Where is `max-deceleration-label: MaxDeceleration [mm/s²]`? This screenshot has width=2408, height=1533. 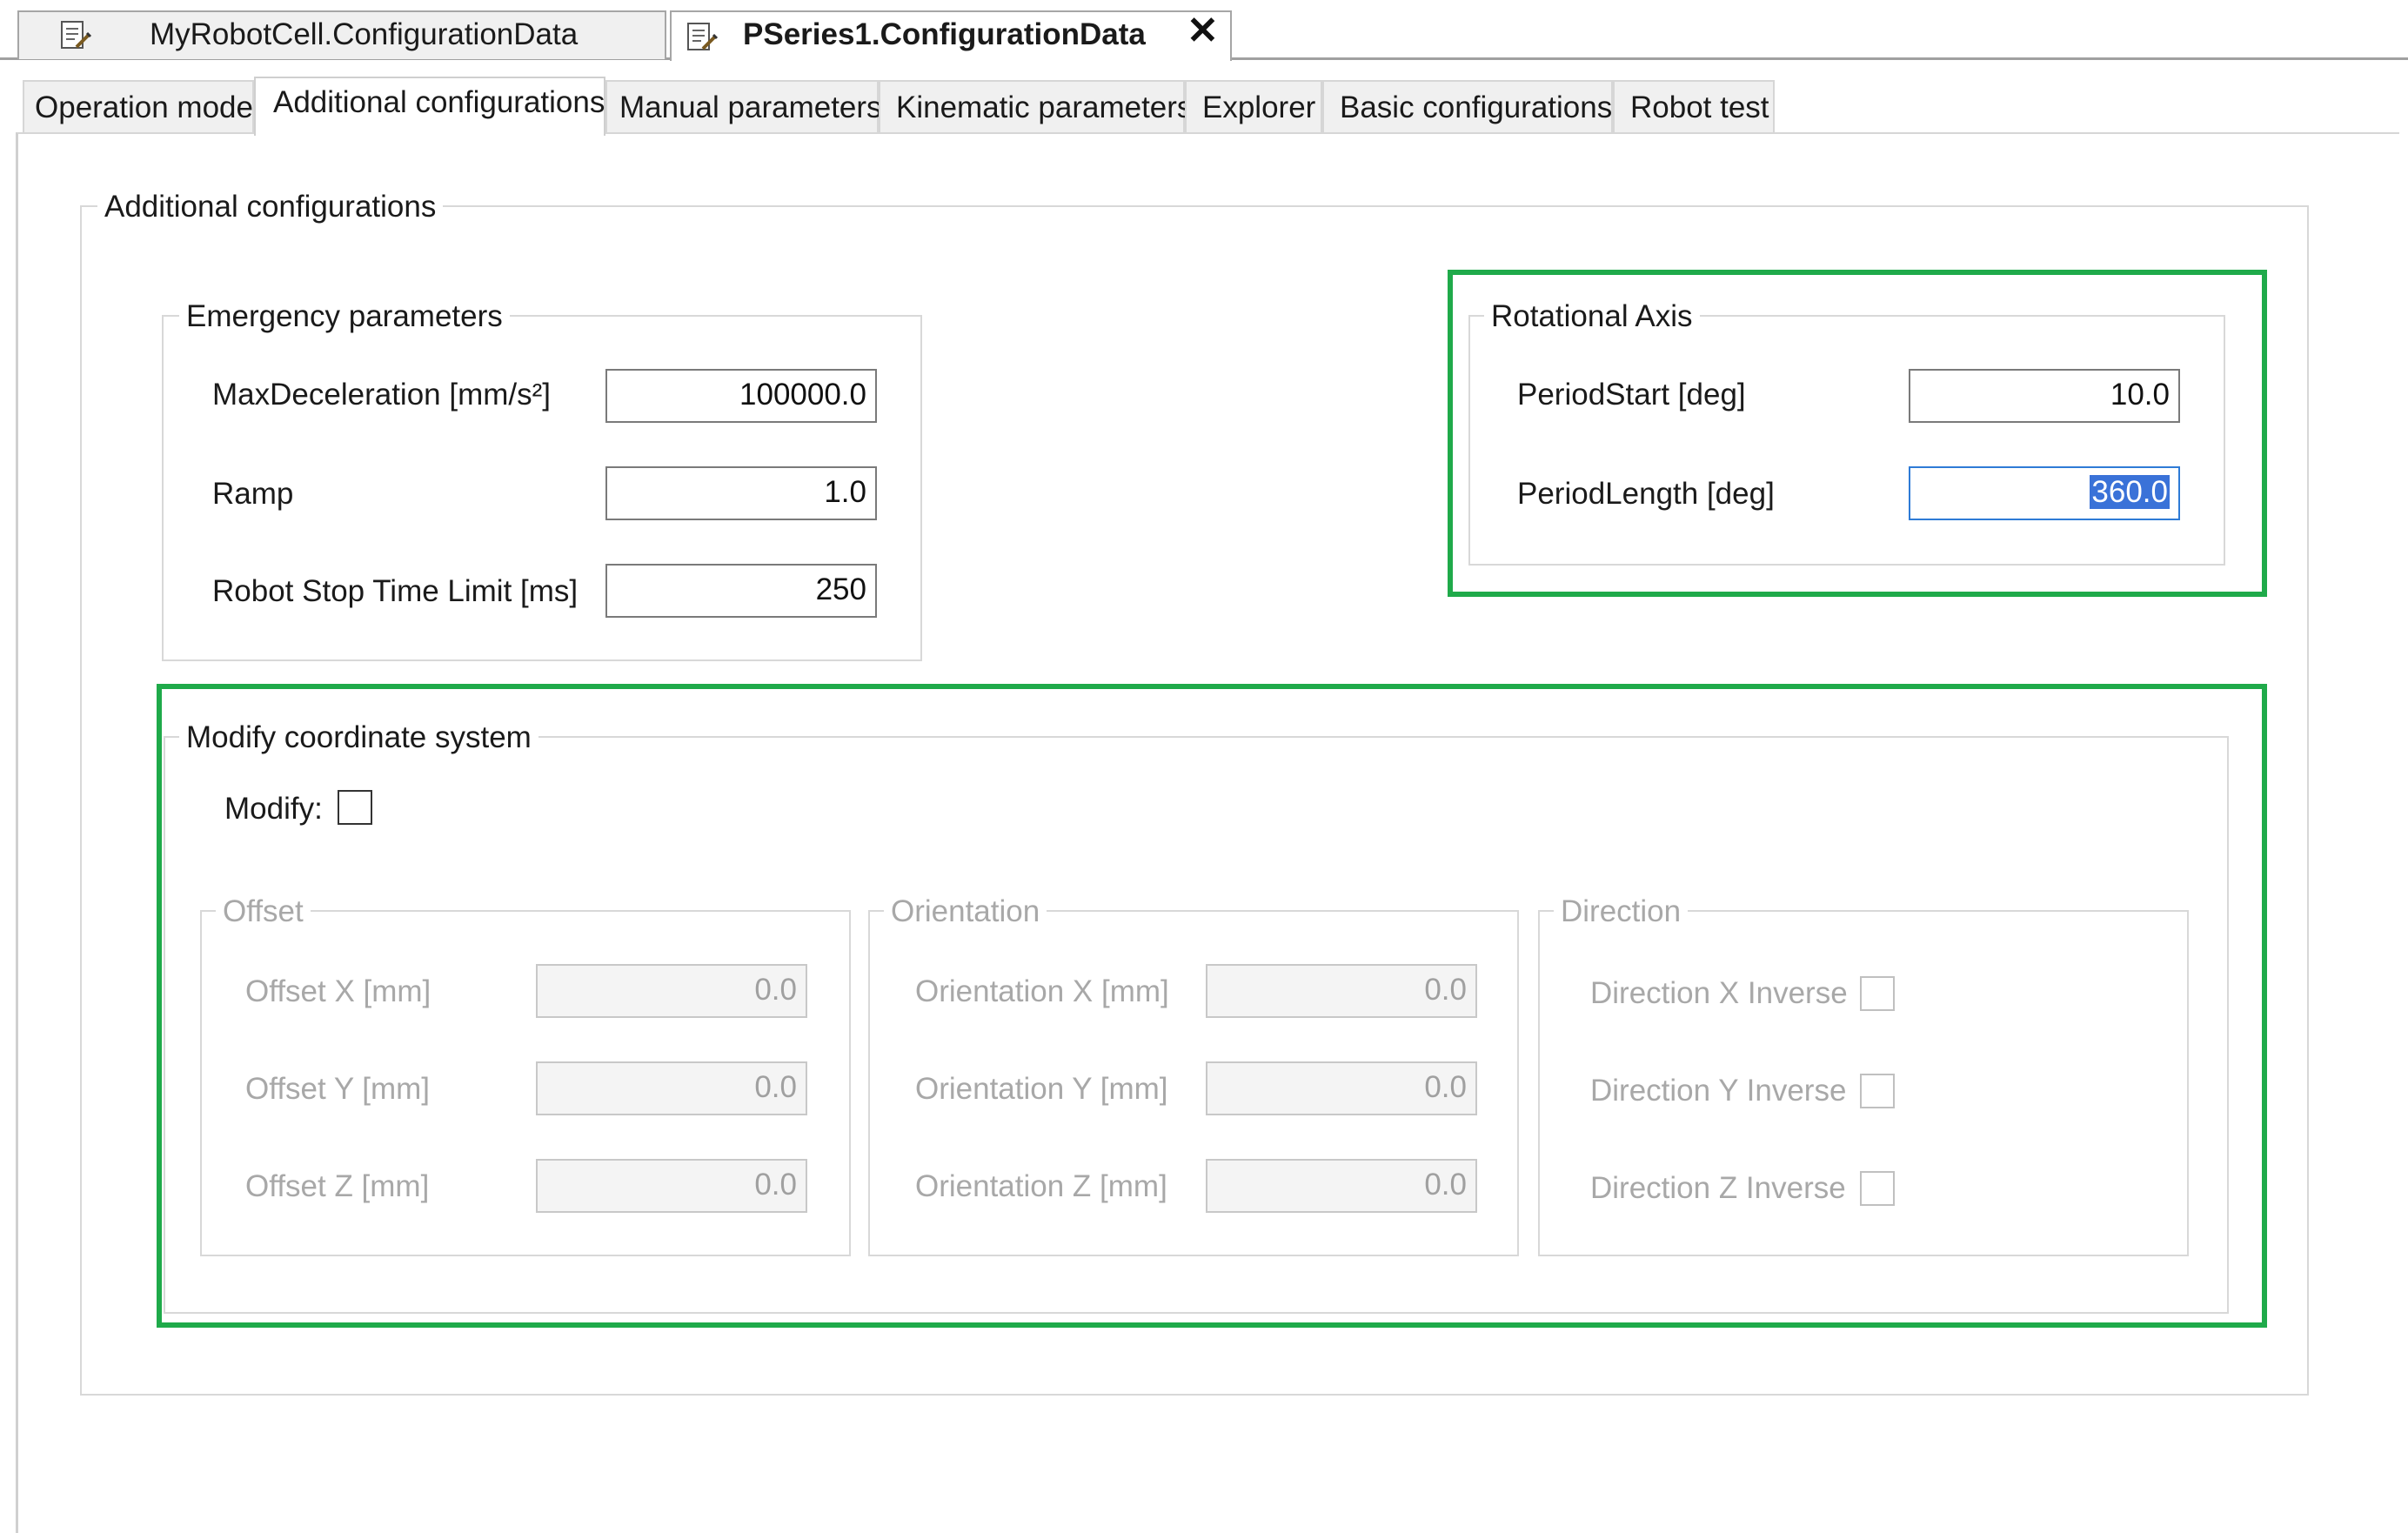
max-deceleration-label: MaxDeceleration [mm/s²] is located at coordinates (381, 395).